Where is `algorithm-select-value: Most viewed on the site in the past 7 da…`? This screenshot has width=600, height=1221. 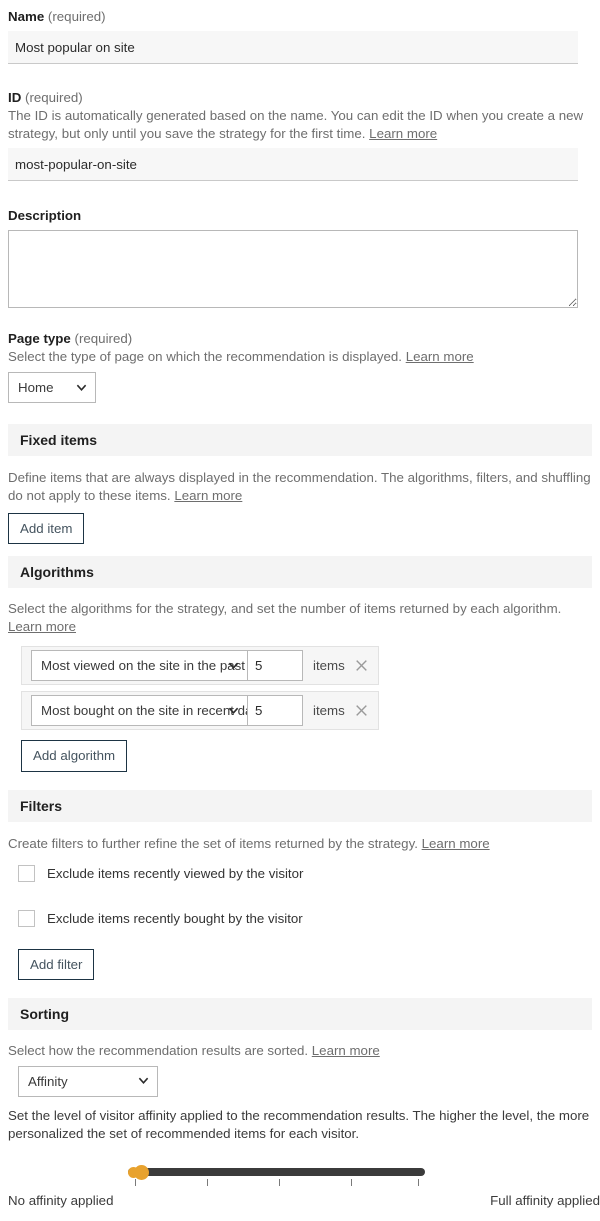
algorithm-select-value: Most viewed on the site in the past 7 da… is located at coordinates (144, 666).